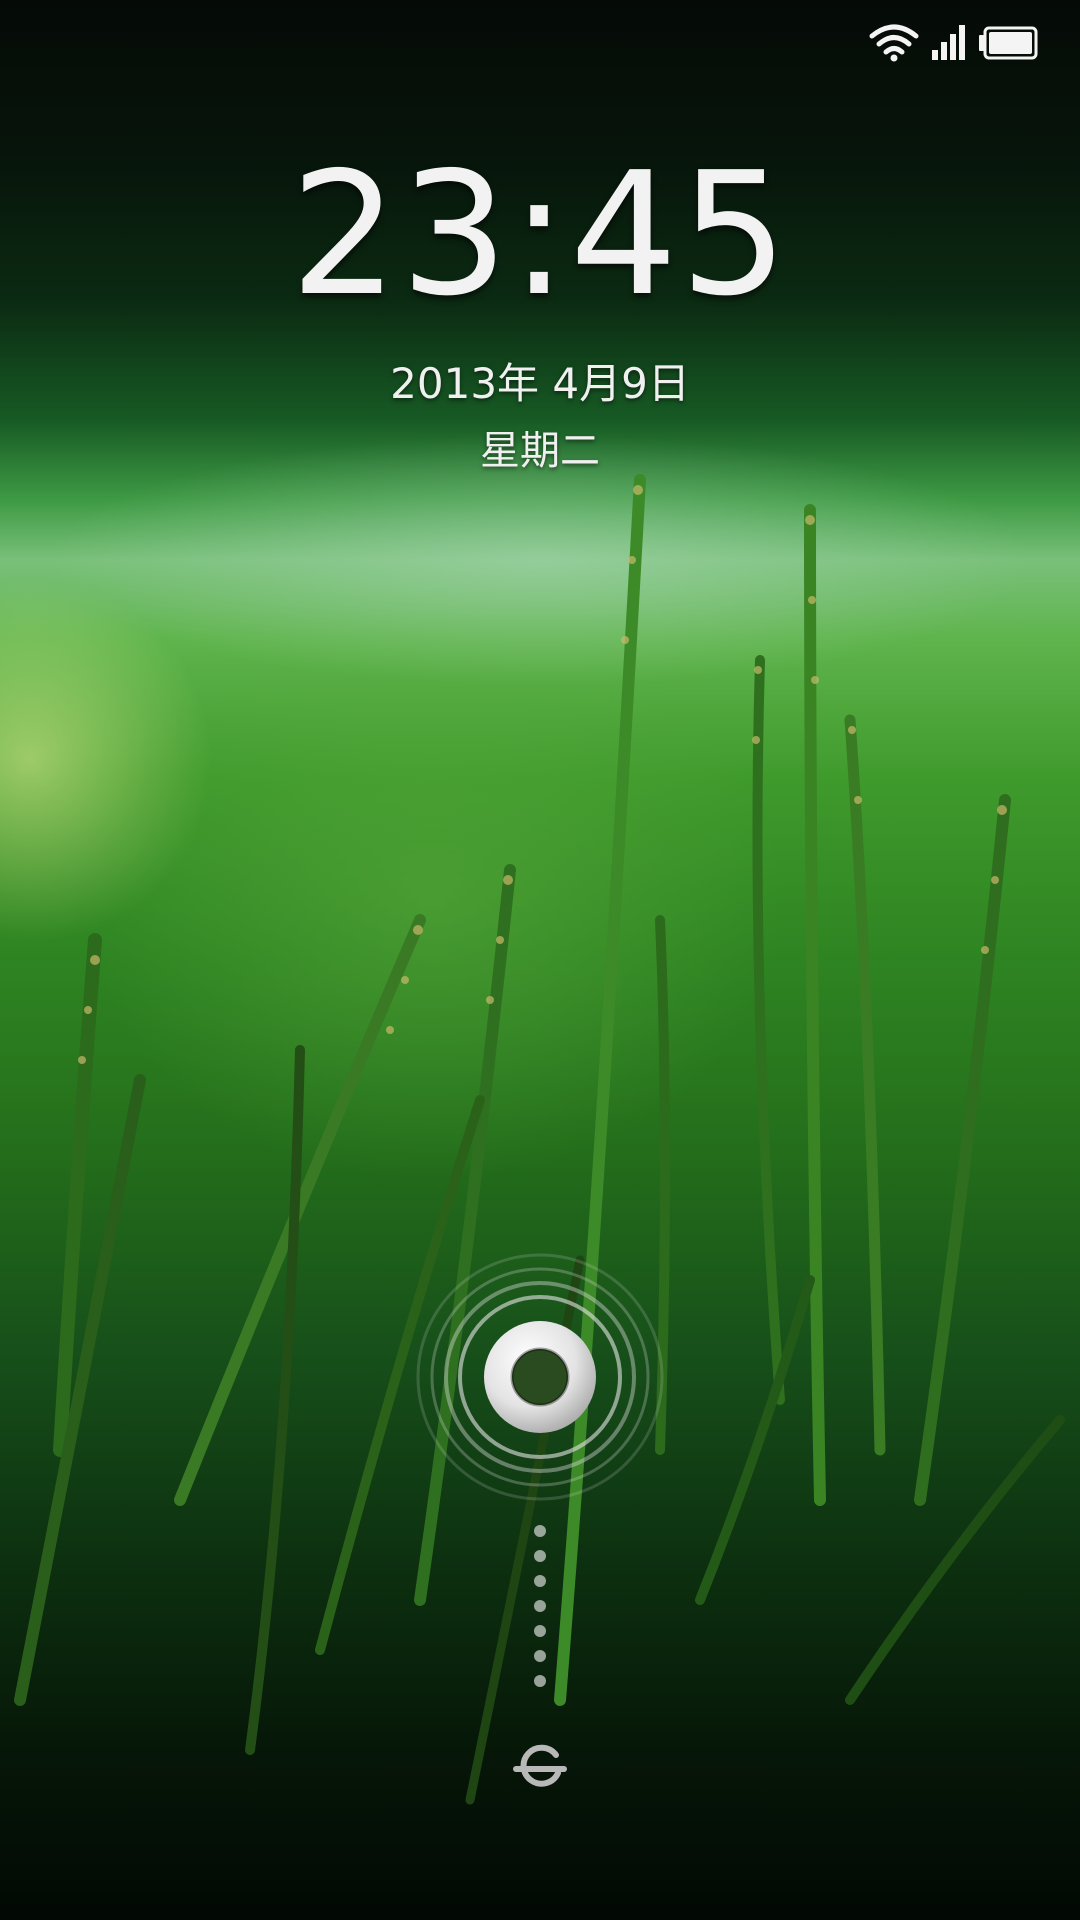 This screenshot has height=1920, width=1080. What do you see at coordinates (540, 1377) in the screenshot?
I see `unlock-ring-icon` at bounding box center [540, 1377].